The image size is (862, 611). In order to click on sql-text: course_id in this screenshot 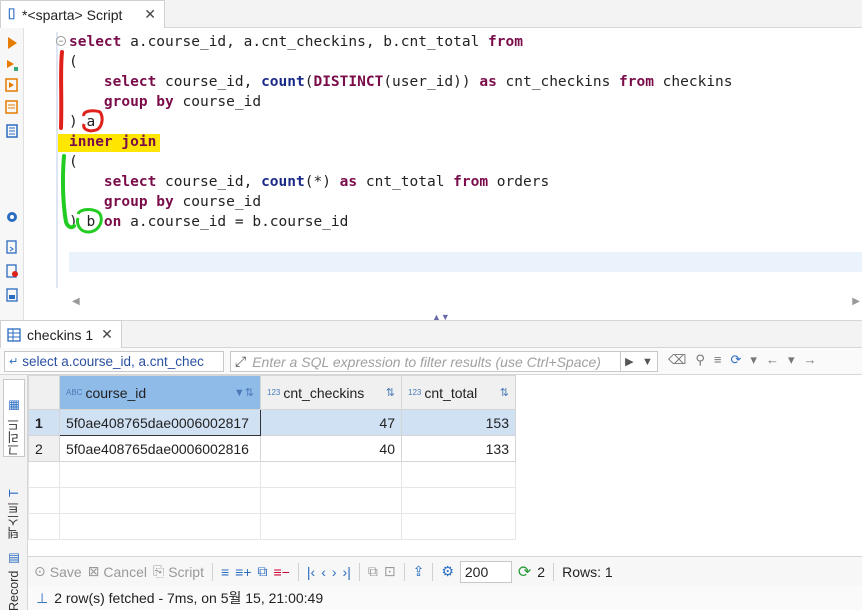, I will do `click(217, 202)`.